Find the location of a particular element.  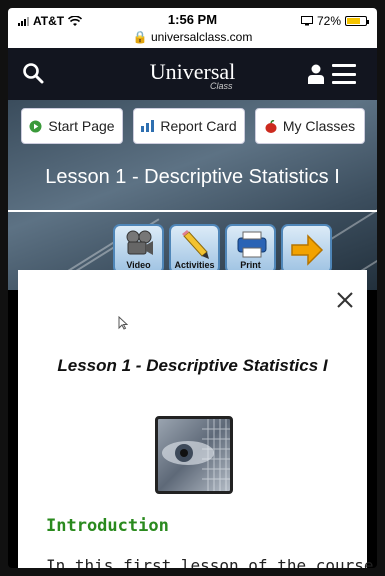

lesson-body-text: In this first lesson of the course, we is located at coordinates (211, 562).